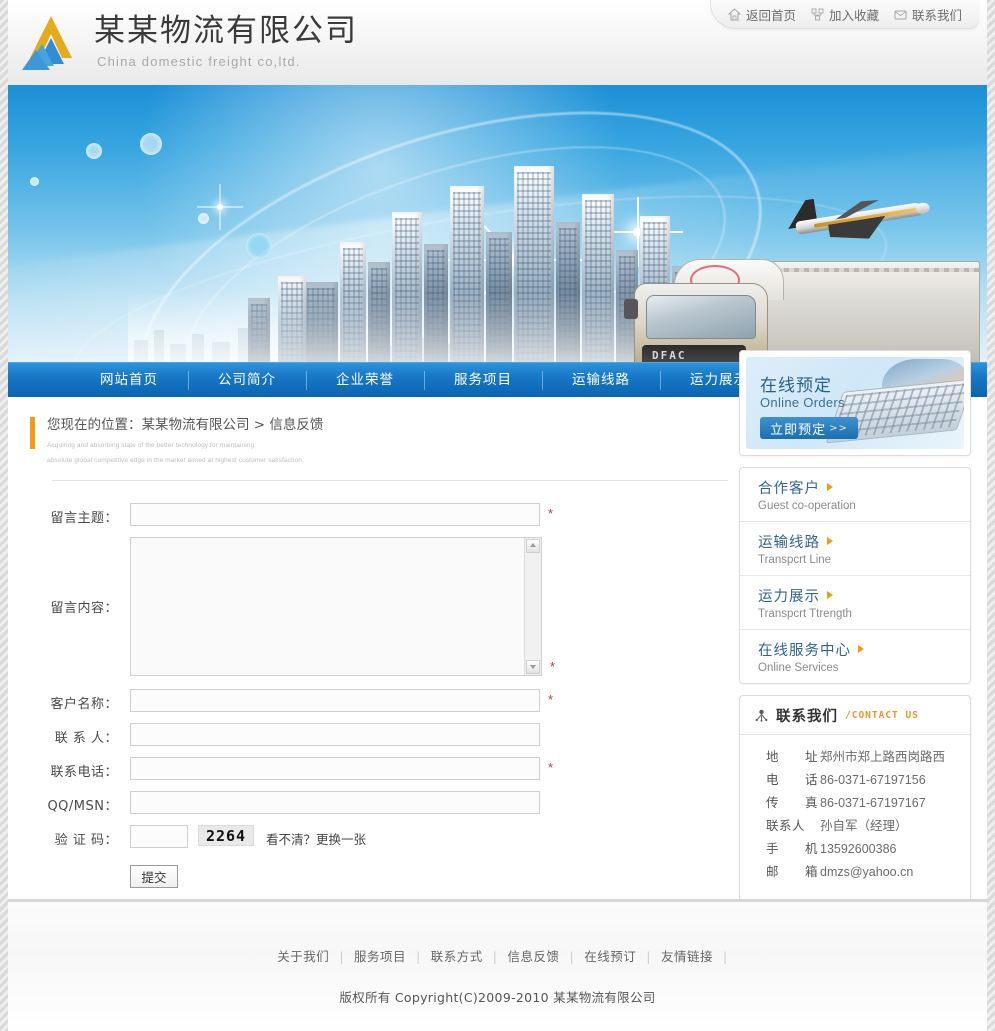 This screenshot has width=995, height=1031. Describe the element at coordinates (855, 495) in the screenshot. I see `sidebar-item-partners: 合作客户 Guest co-operation` at that location.